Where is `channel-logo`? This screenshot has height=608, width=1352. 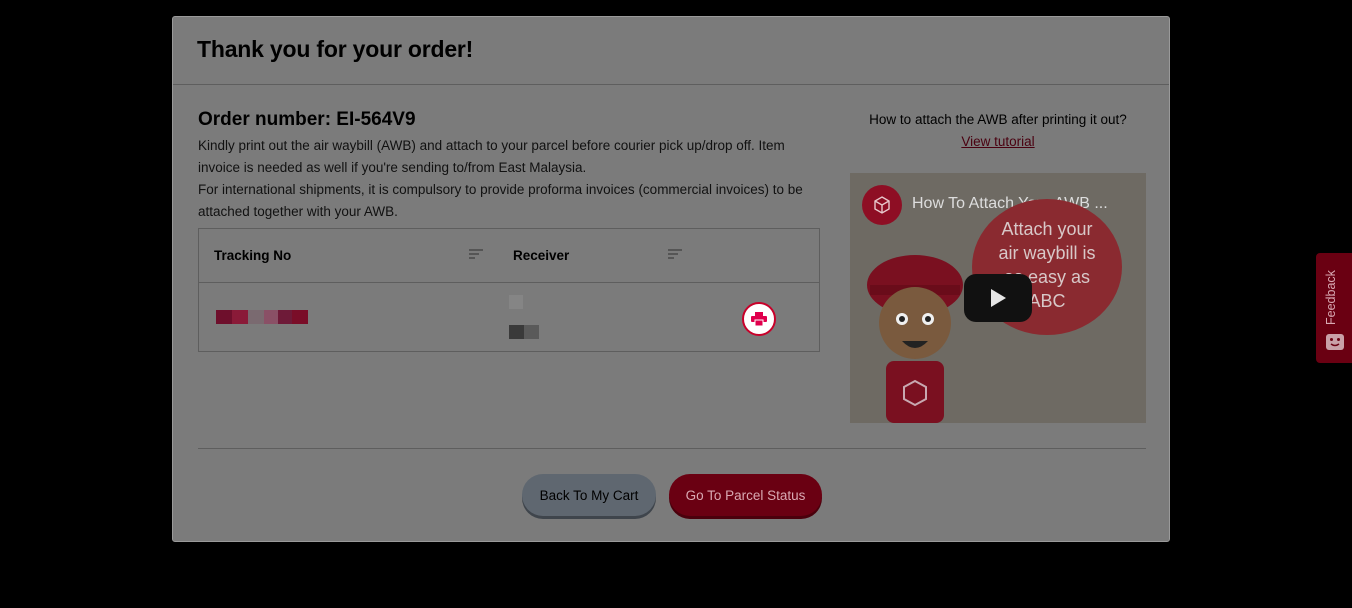
channel-logo is located at coordinates (882, 205).